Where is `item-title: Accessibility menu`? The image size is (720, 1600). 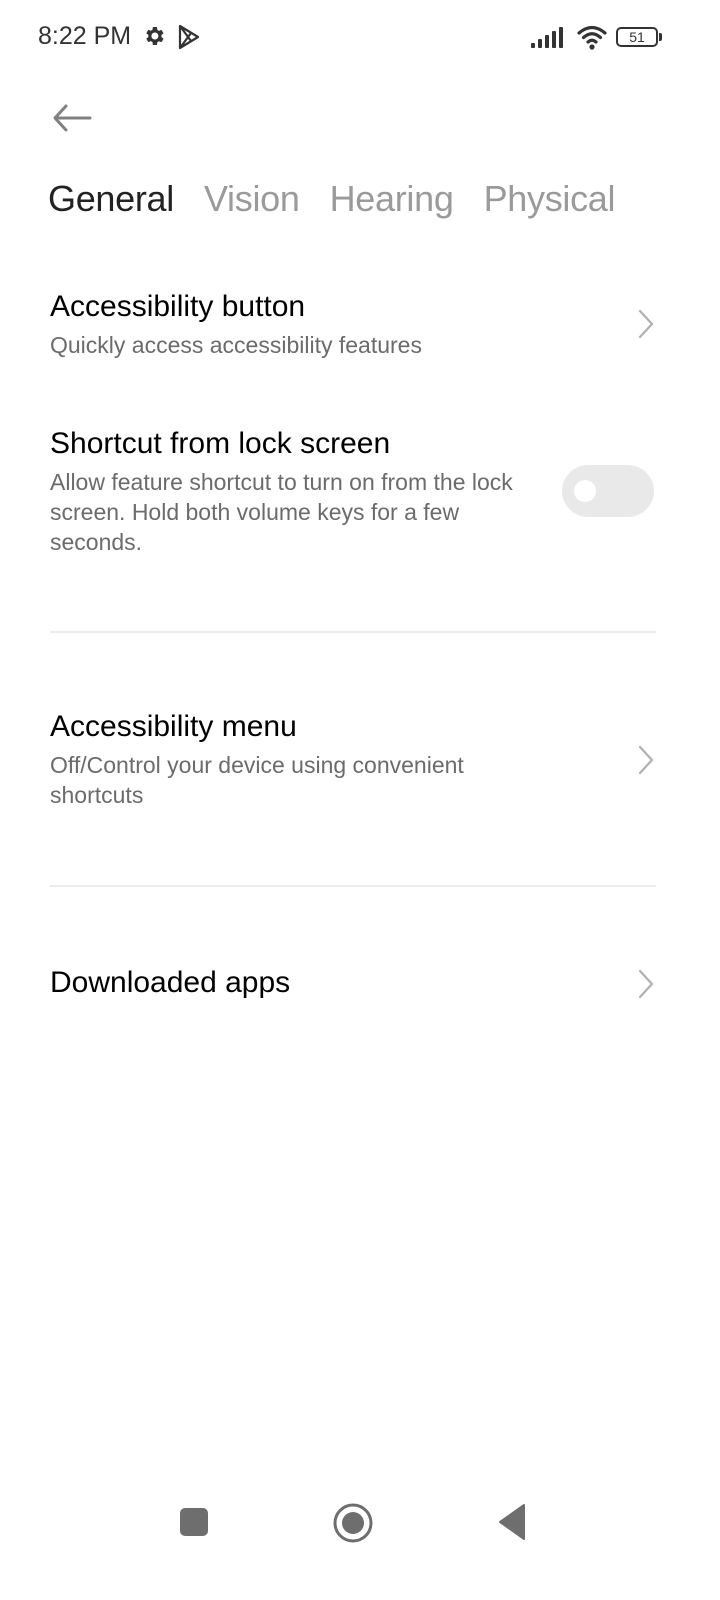 item-title: Accessibility menu is located at coordinates (173, 726).